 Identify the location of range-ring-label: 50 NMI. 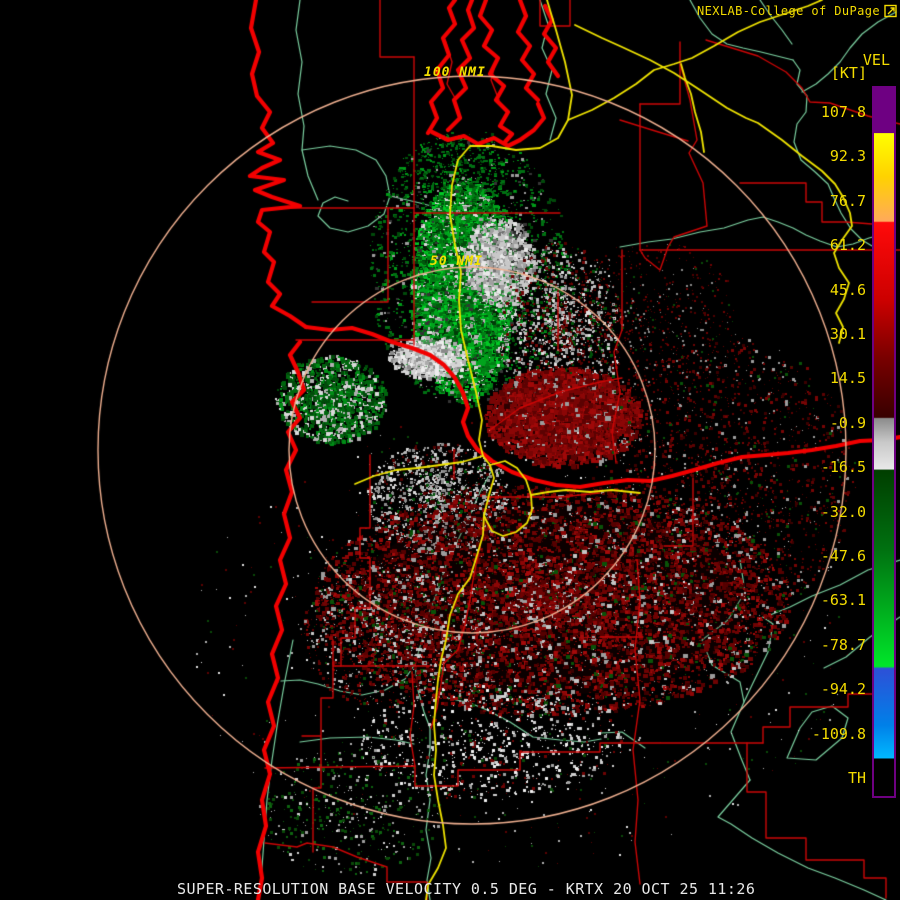
(456, 261).